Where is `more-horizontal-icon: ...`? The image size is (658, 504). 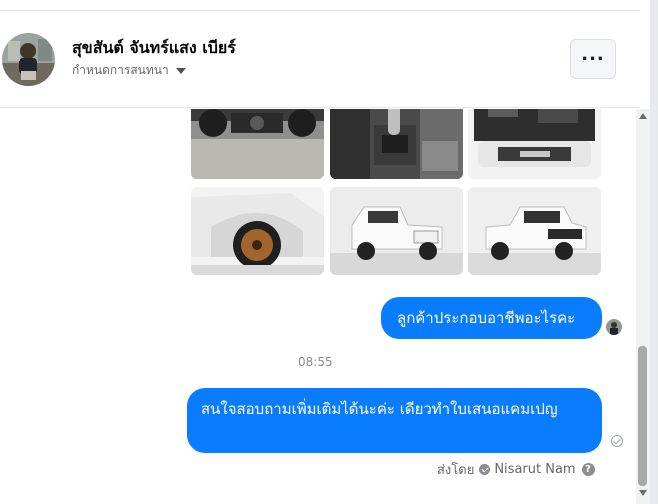 more-horizontal-icon: ... is located at coordinates (593, 54).